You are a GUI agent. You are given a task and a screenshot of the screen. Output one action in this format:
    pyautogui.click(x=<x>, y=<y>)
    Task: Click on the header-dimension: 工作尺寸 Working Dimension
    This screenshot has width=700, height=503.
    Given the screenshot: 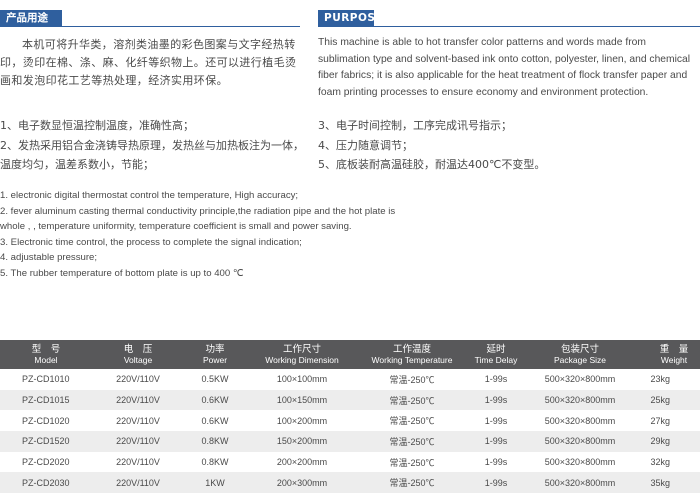 What is the action you would take?
    pyautogui.click(x=302, y=354)
    